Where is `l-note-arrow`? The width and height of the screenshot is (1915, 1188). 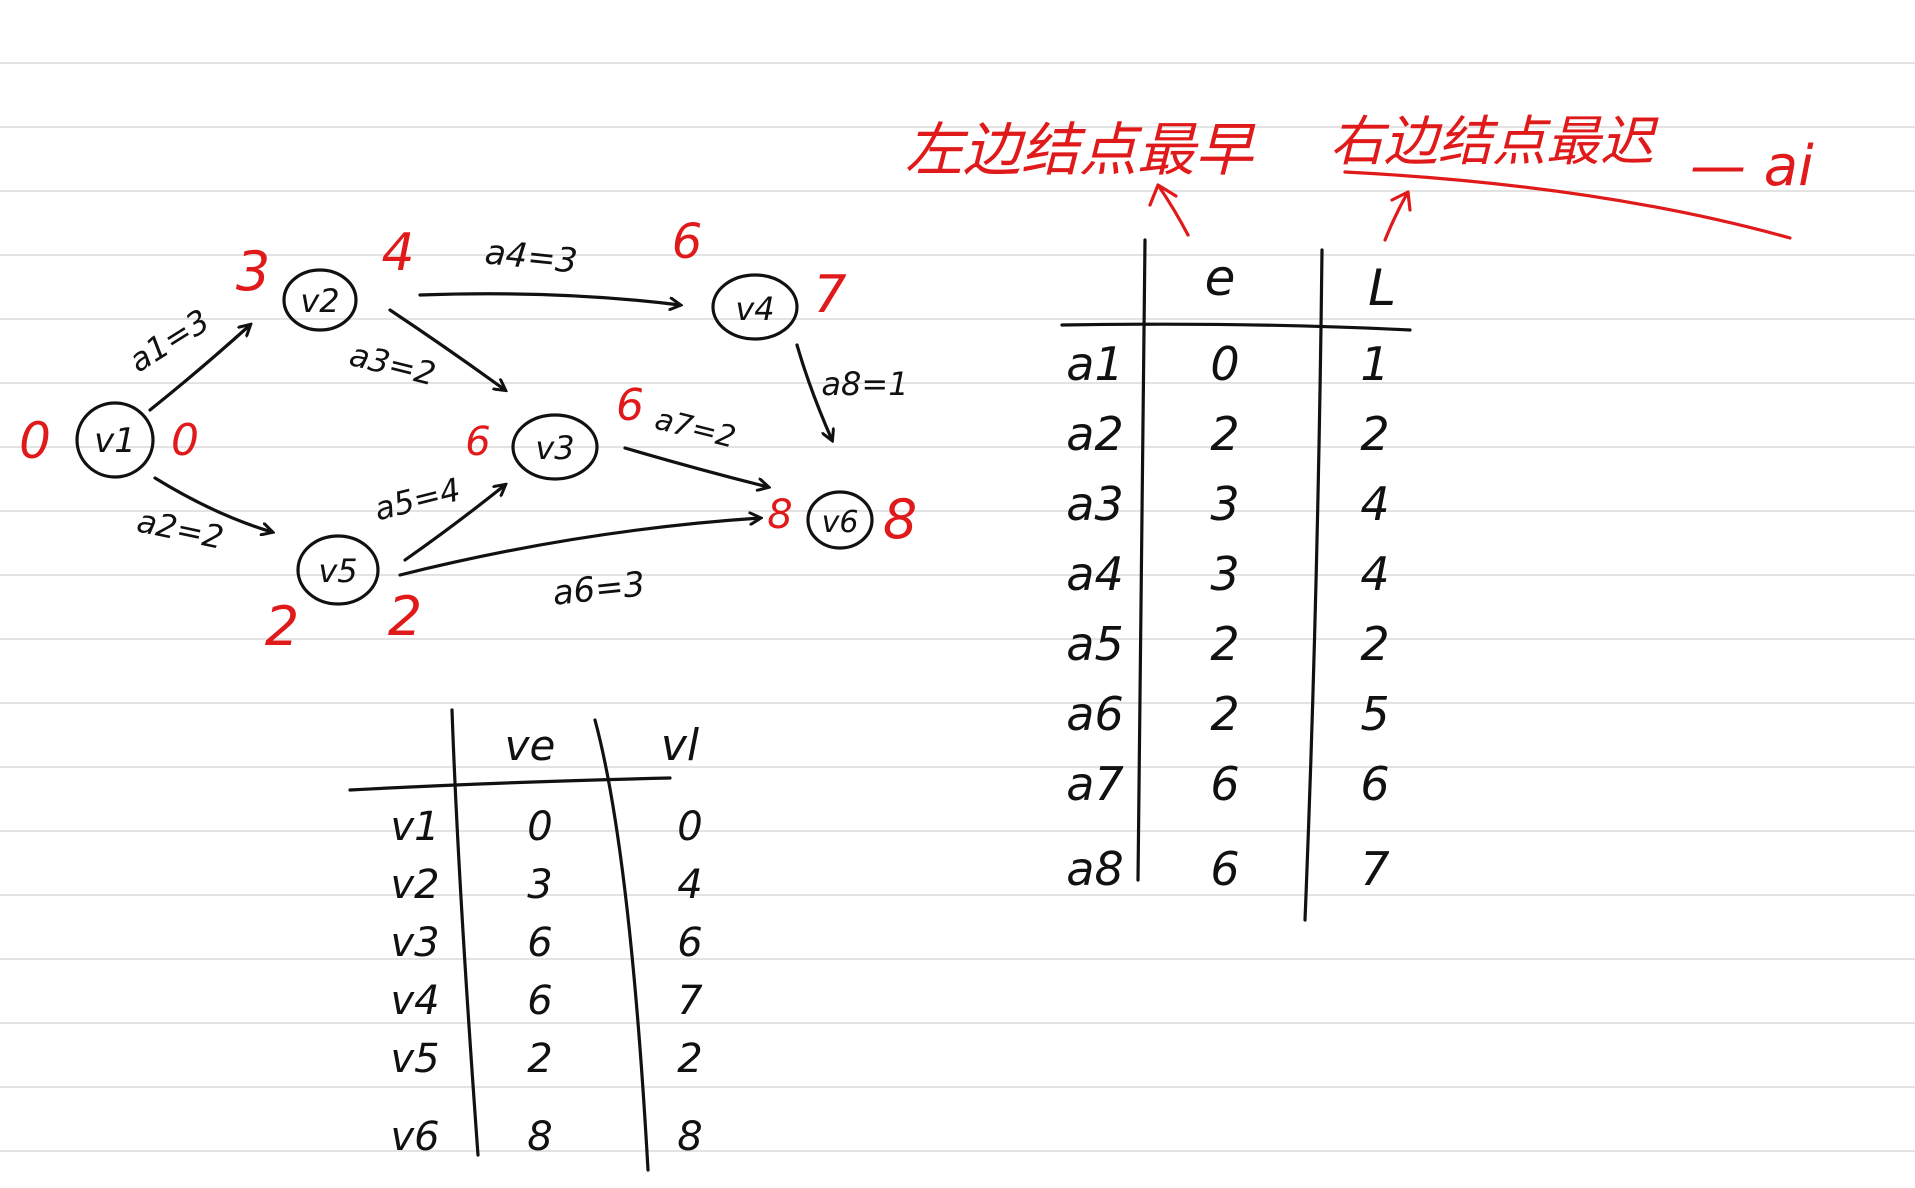
l-note-arrow is located at coordinates (1397, 216).